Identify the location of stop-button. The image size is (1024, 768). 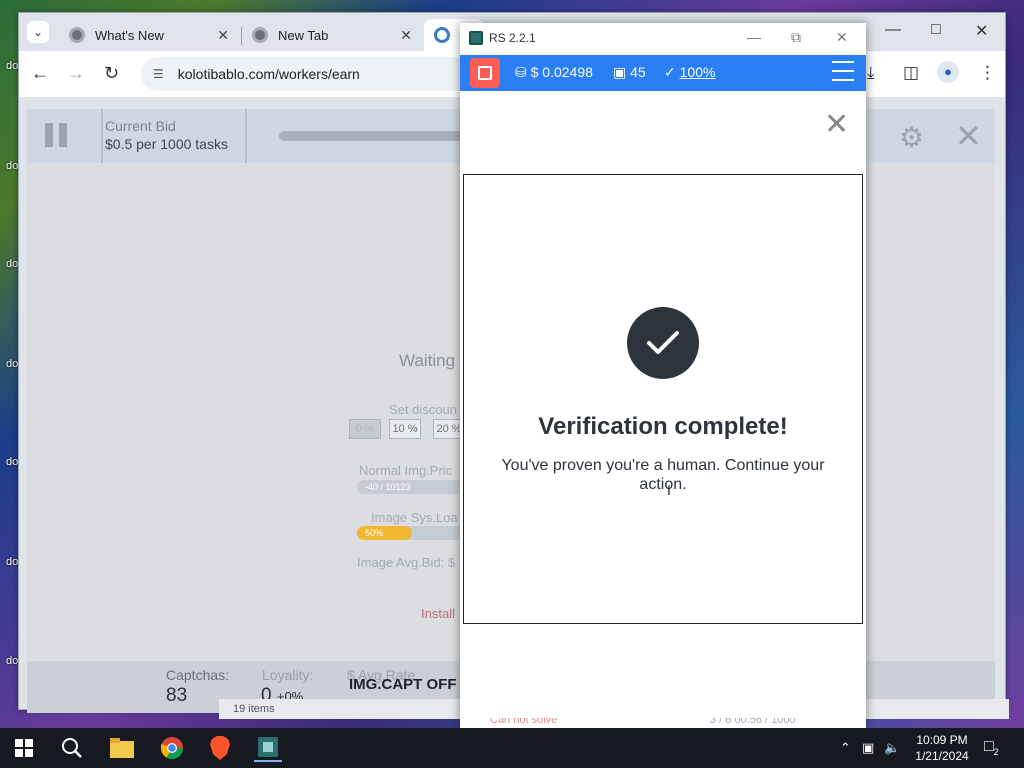
(485, 73).